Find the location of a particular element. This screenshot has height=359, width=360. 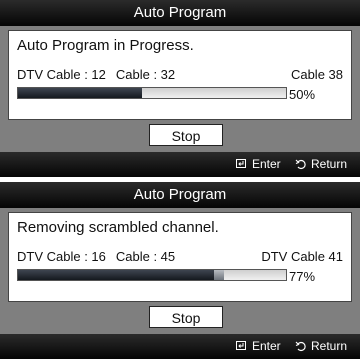

channel-counts: DTV Cable : 16 Cable : 45 is located at coordinates (96, 256).